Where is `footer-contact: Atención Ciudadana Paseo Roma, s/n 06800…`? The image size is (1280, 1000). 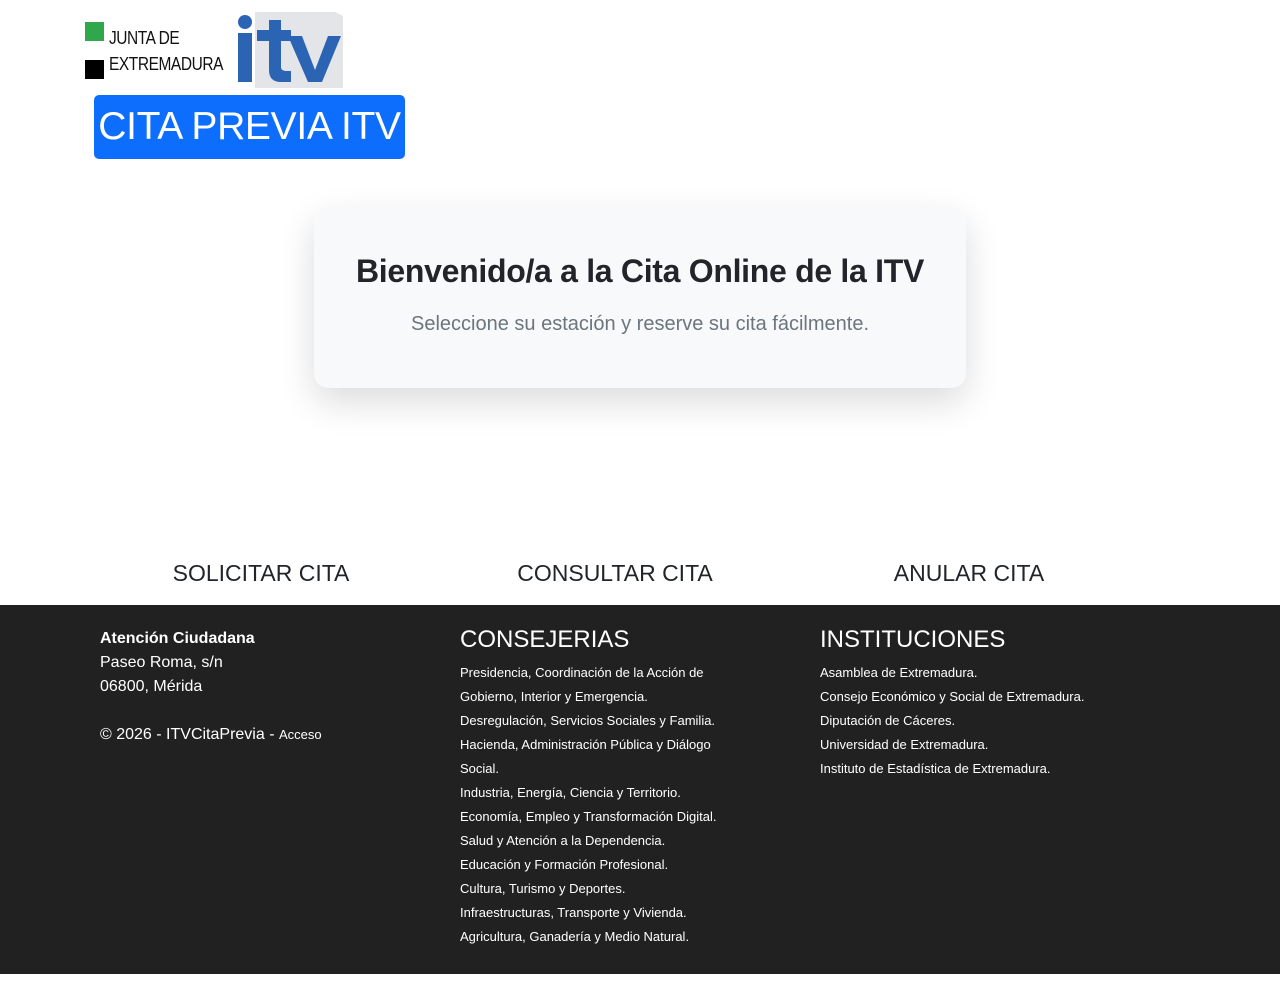
footer-contact: Atención Ciudadana Paseo Roma, s/n 06800… is located at coordinates (260, 687).